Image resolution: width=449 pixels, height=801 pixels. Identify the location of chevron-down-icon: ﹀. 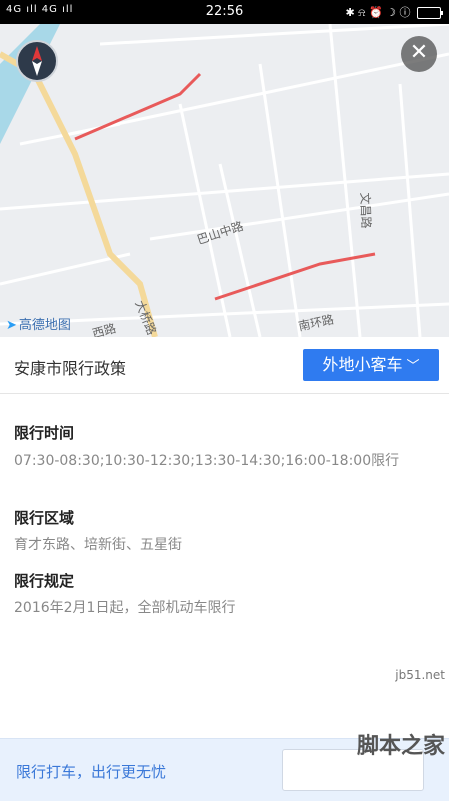
(413, 366).